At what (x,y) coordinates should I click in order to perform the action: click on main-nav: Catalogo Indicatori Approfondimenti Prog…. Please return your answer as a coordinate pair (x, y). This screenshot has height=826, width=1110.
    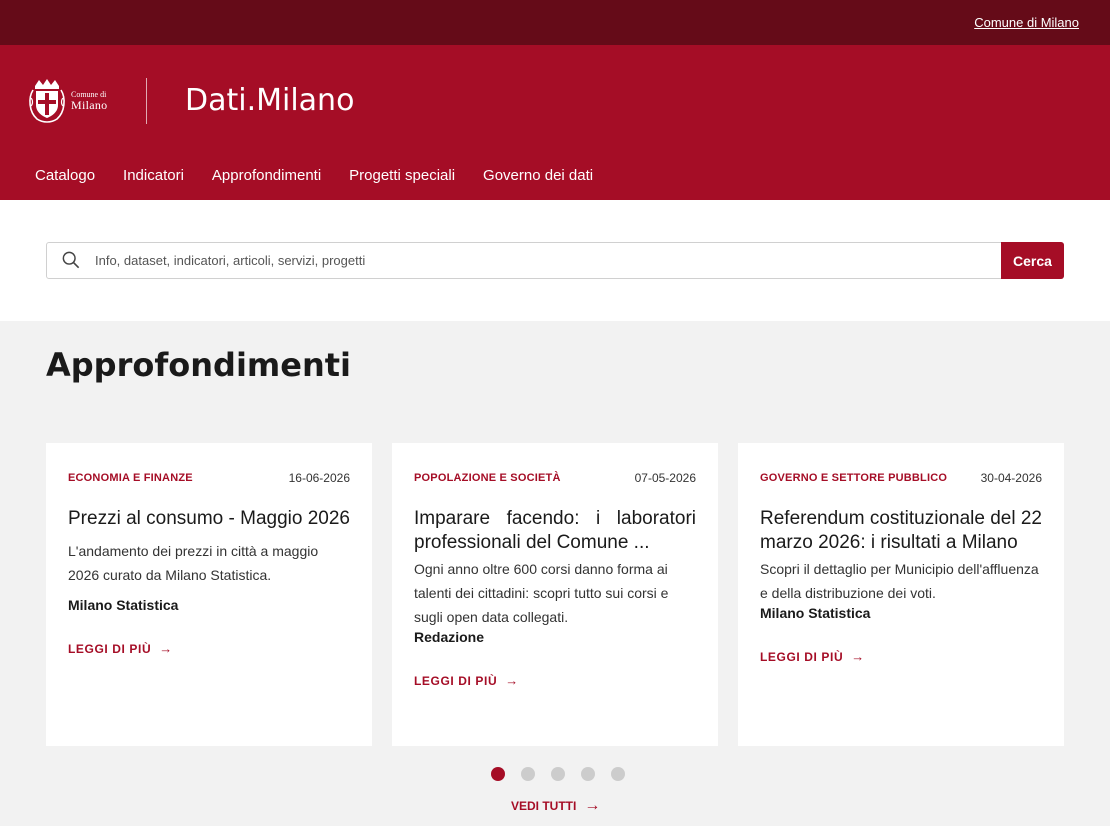
    Looking at the image, I should click on (328, 175).